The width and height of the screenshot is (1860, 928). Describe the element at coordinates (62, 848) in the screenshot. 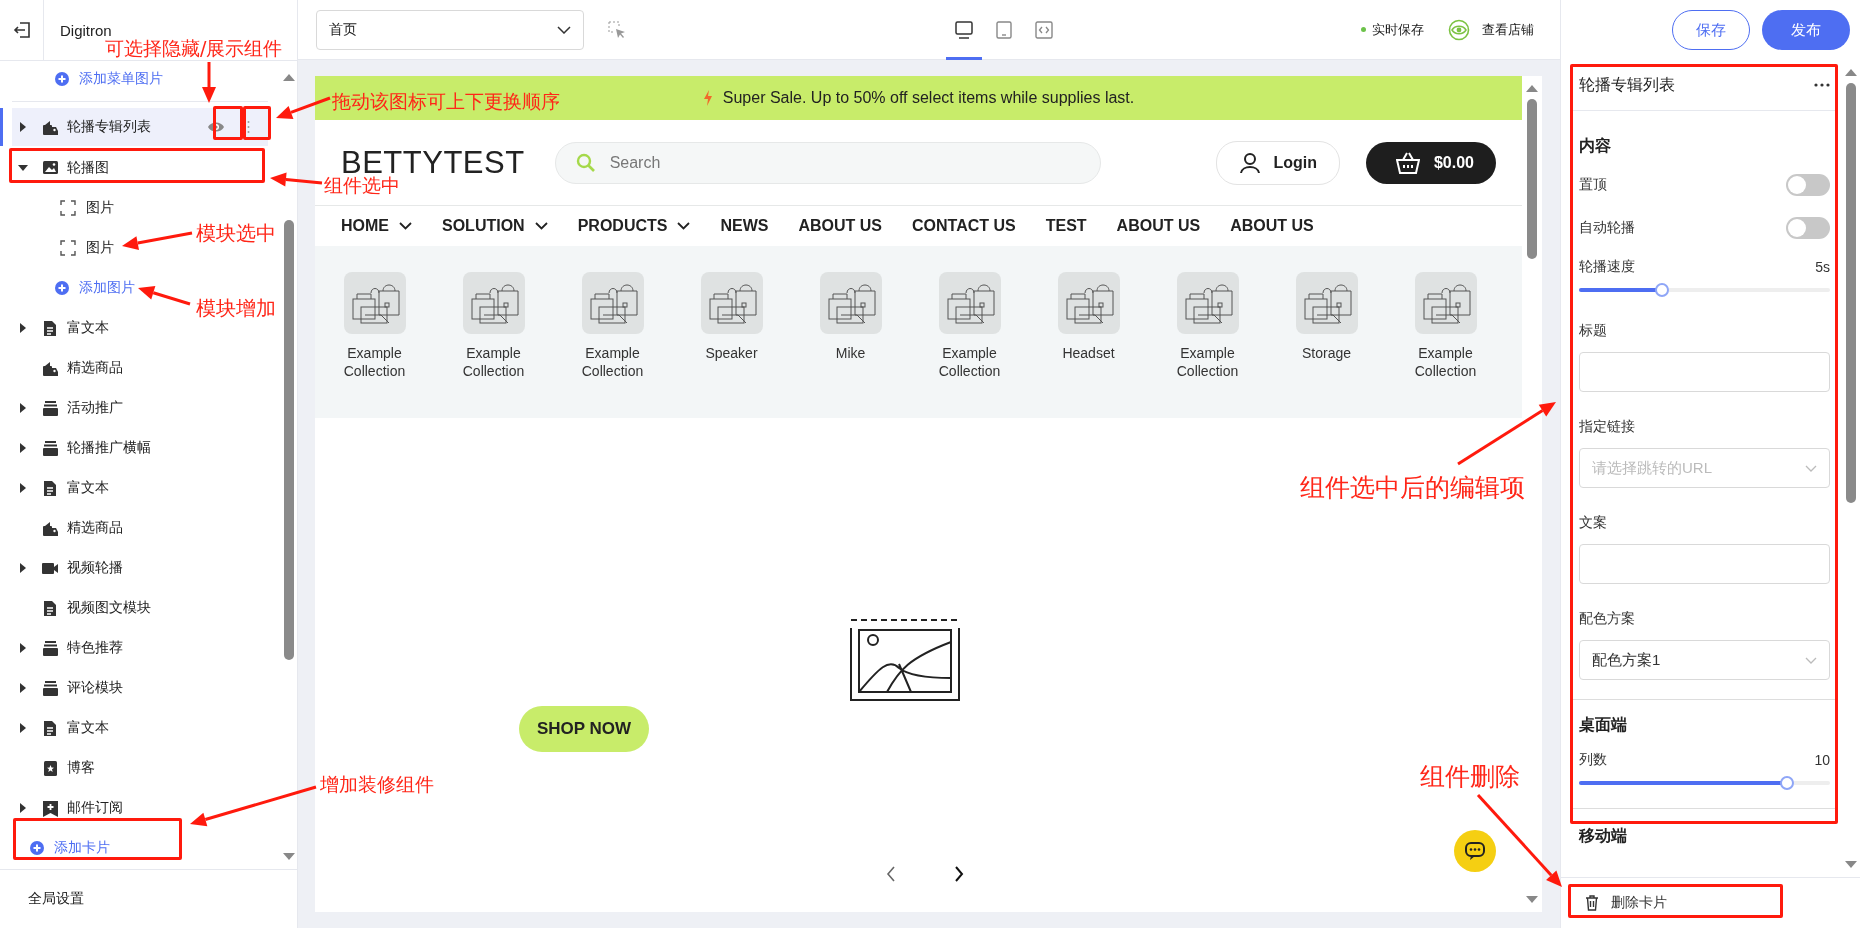

I see `add-card-link: 添加卡片` at that location.